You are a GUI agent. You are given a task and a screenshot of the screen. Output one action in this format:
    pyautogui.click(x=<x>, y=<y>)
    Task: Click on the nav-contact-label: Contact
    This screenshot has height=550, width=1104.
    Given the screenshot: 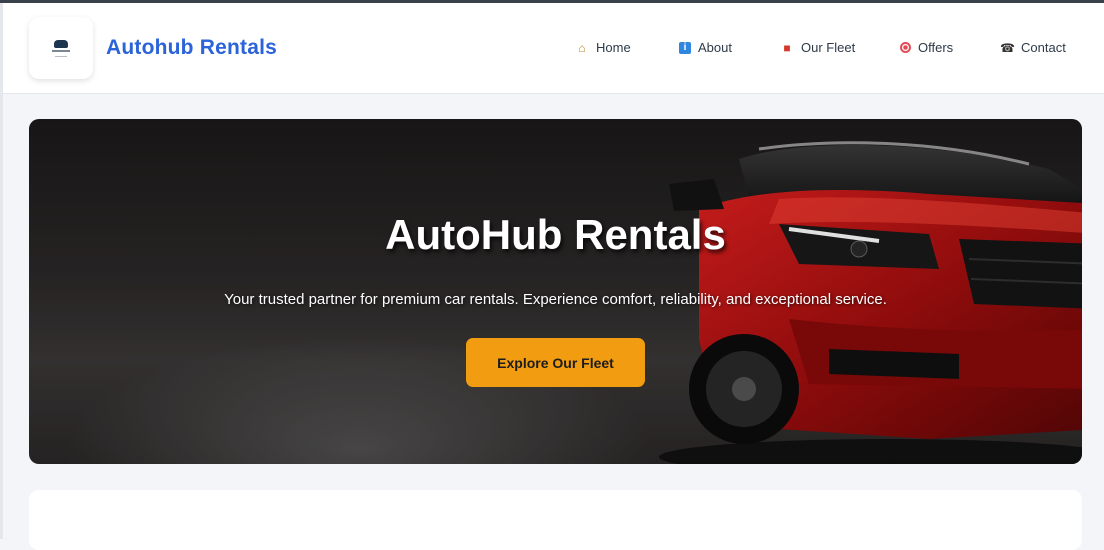 What is the action you would take?
    pyautogui.click(x=1043, y=47)
    